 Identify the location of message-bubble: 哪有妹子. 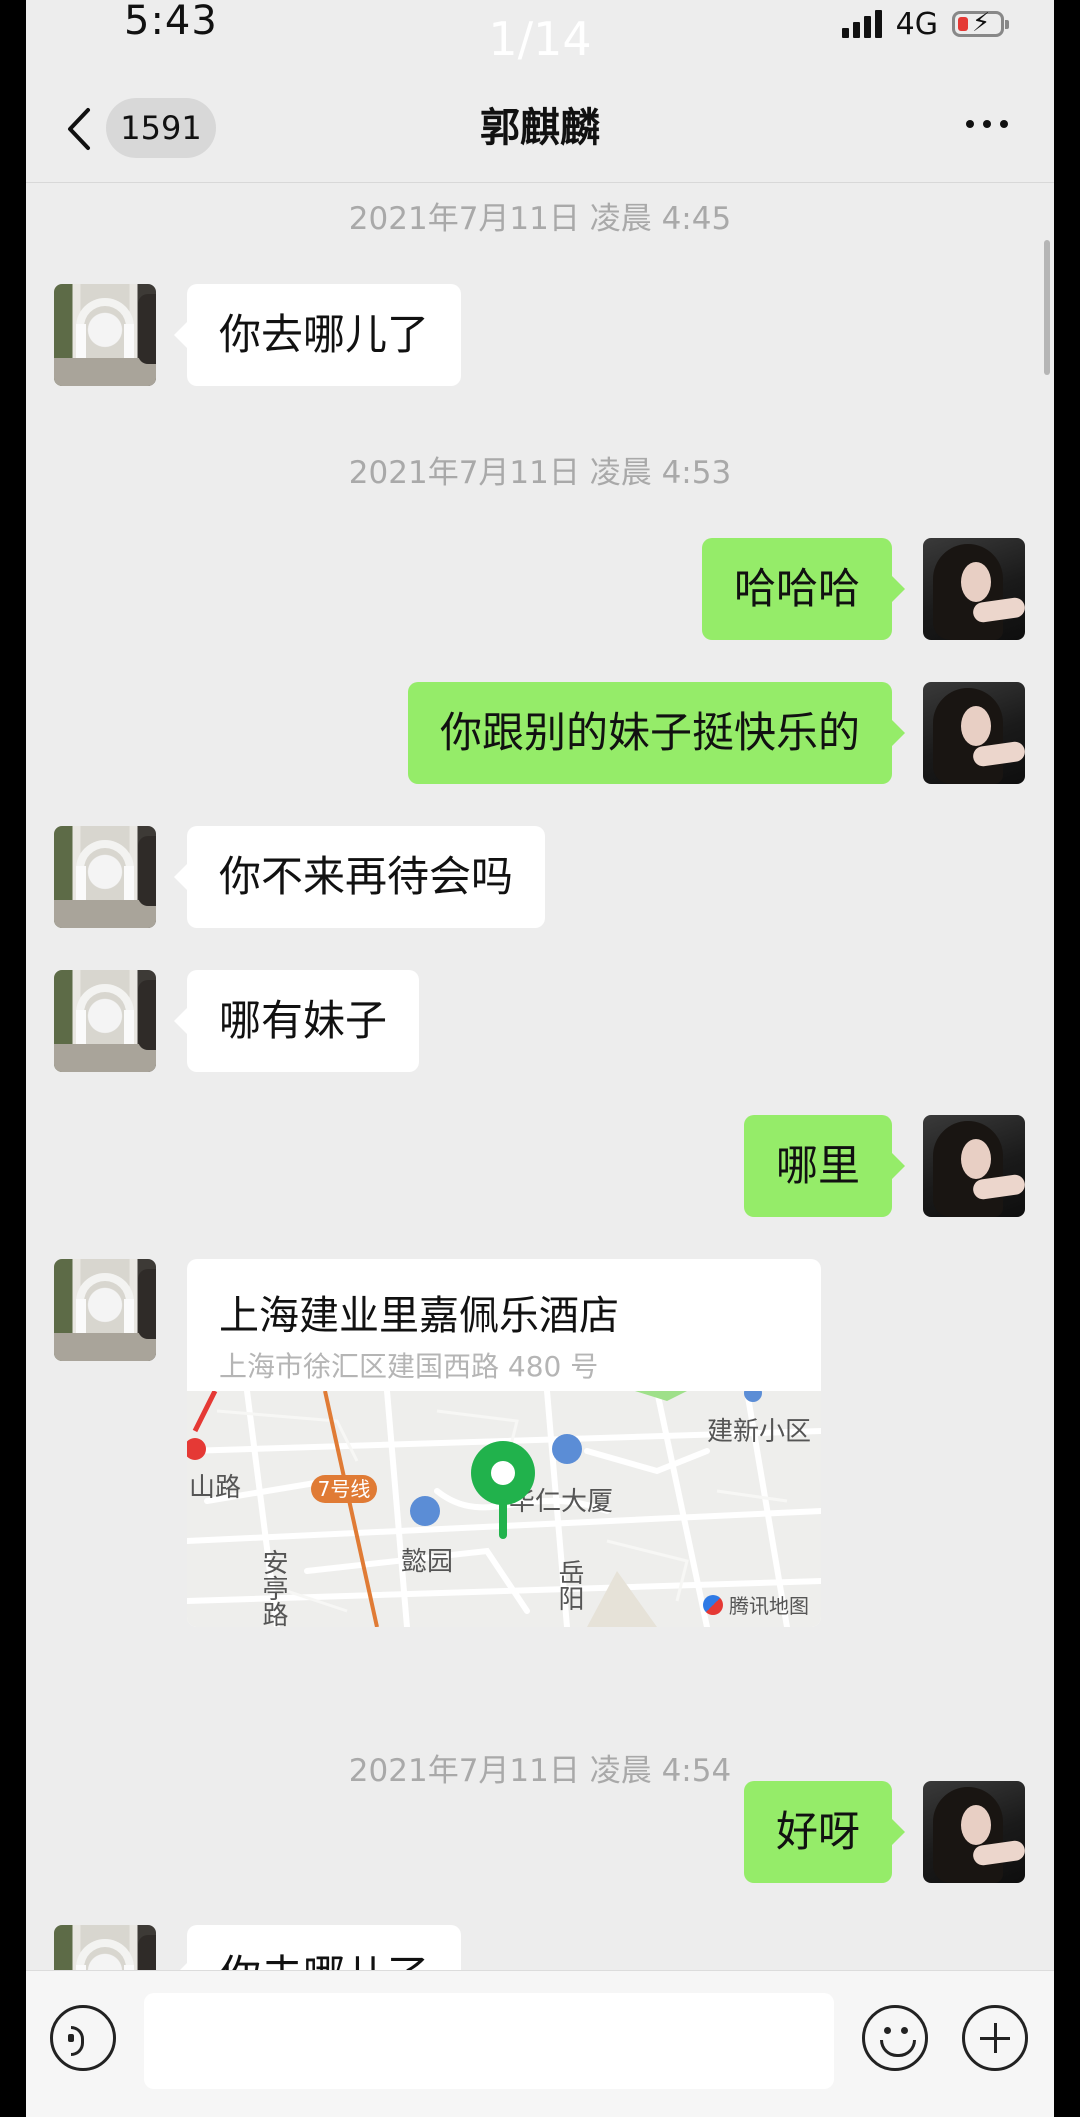
(296, 1021).